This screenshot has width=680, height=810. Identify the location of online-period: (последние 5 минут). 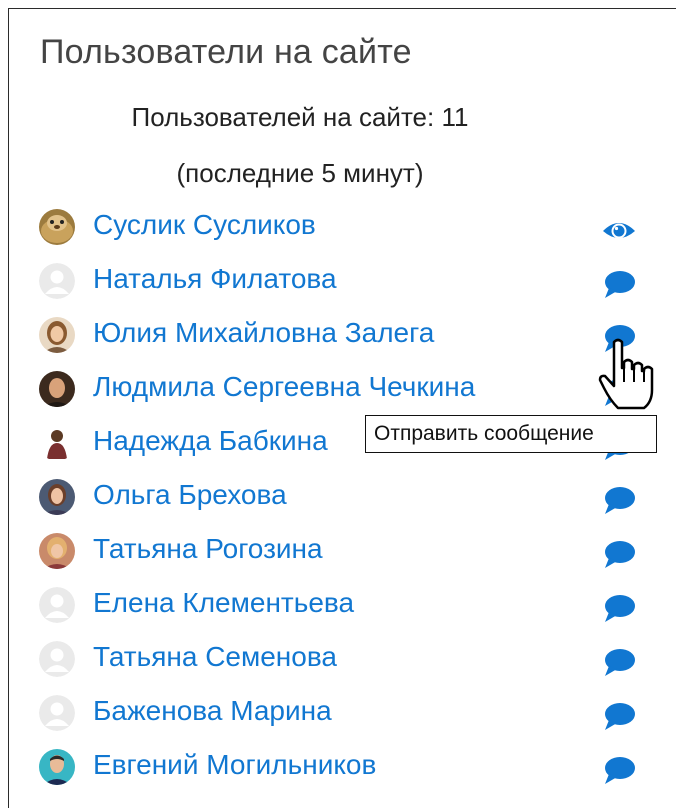
(300, 173).